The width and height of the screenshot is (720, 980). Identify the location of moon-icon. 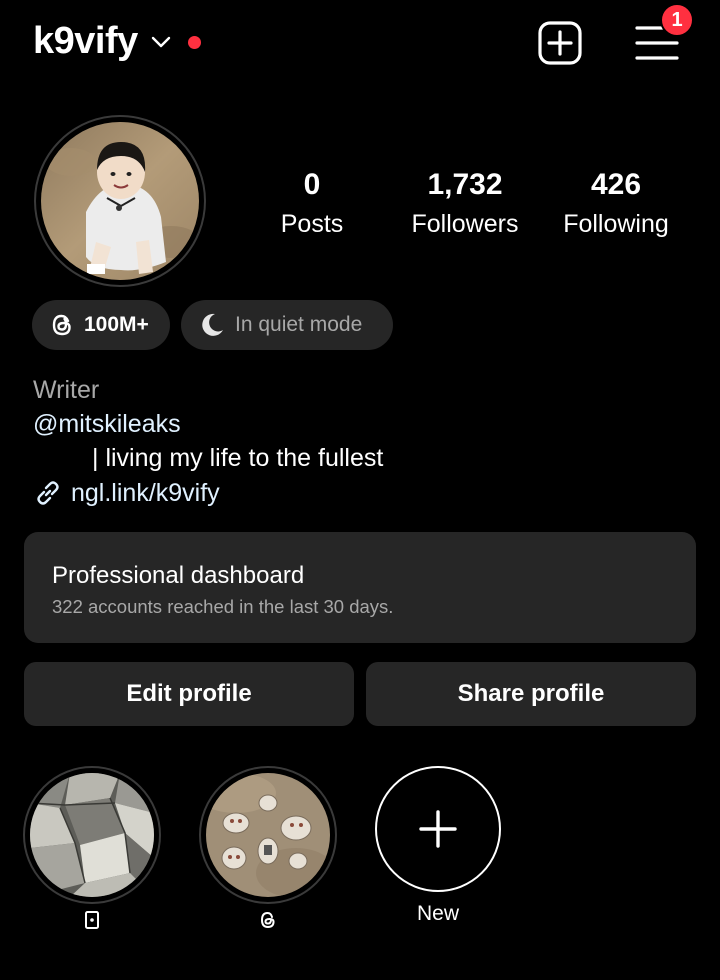
(212, 324).